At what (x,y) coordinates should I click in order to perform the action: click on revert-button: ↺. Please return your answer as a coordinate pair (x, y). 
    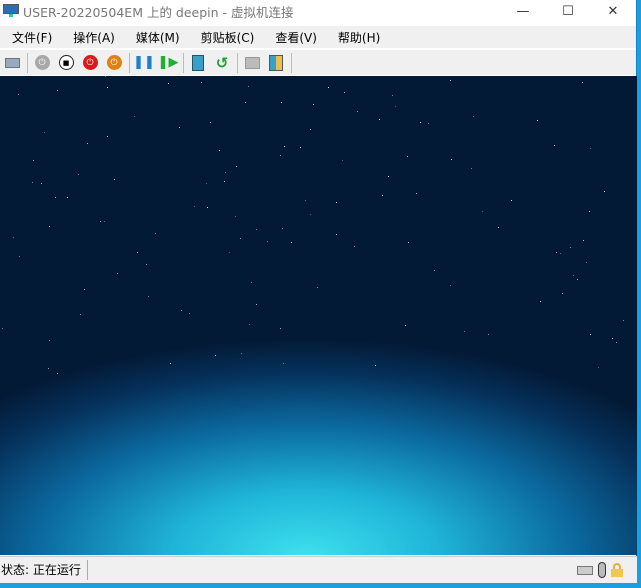
    Looking at the image, I should click on (222, 63).